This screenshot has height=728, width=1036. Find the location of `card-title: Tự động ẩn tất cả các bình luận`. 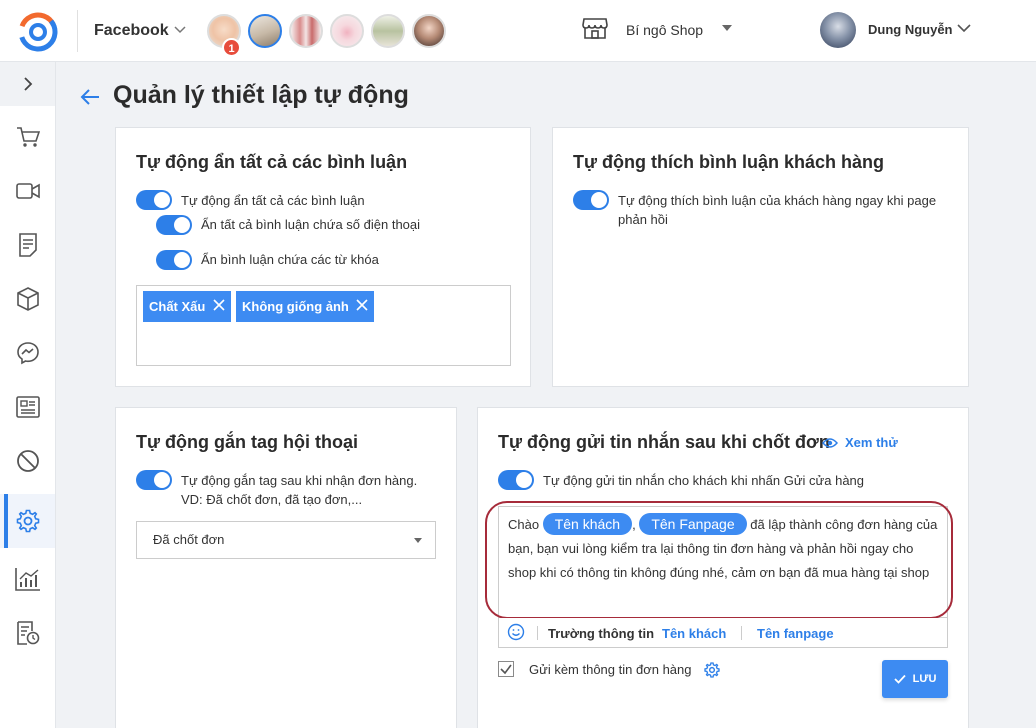

card-title: Tự động ẩn tất cả các bình luận is located at coordinates (272, 162).